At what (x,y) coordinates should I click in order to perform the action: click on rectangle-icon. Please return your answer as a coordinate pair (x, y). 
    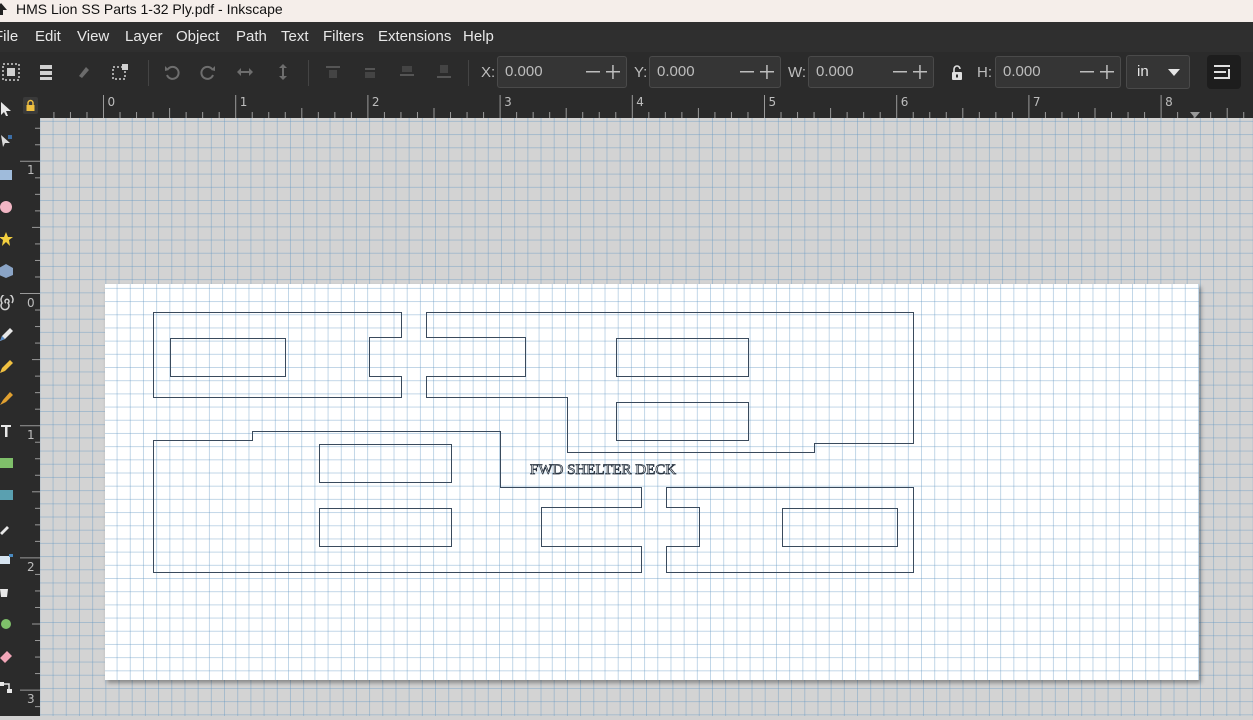
    Looking at the image, I should click on (7, 175).